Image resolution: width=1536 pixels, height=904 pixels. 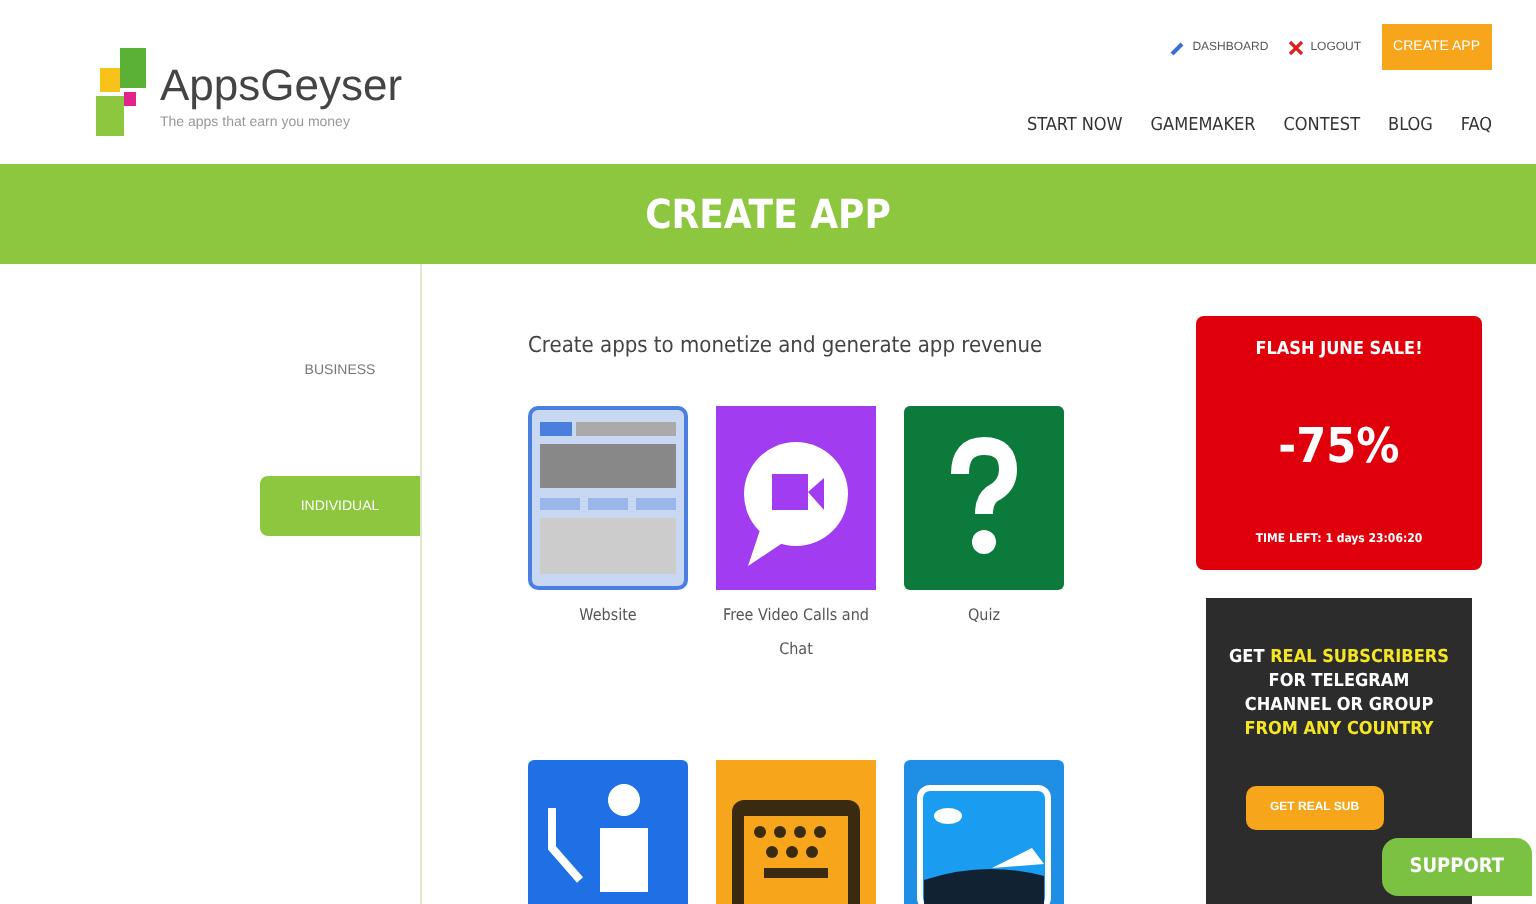 I want to click on close-icon, so click(x=1296, y=47).